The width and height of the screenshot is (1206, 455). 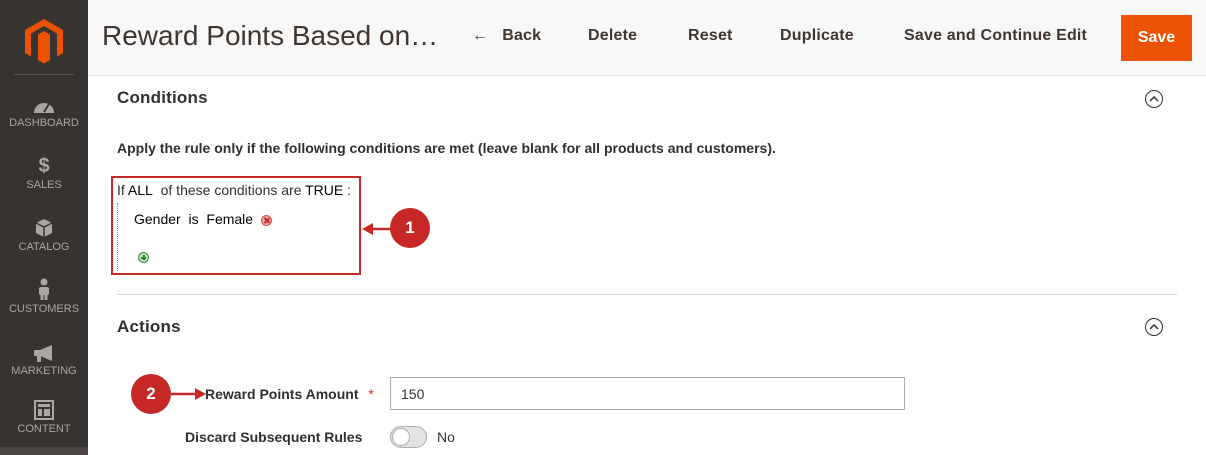 I want to click on sidebar-item-next, so click(x=44, y=451).